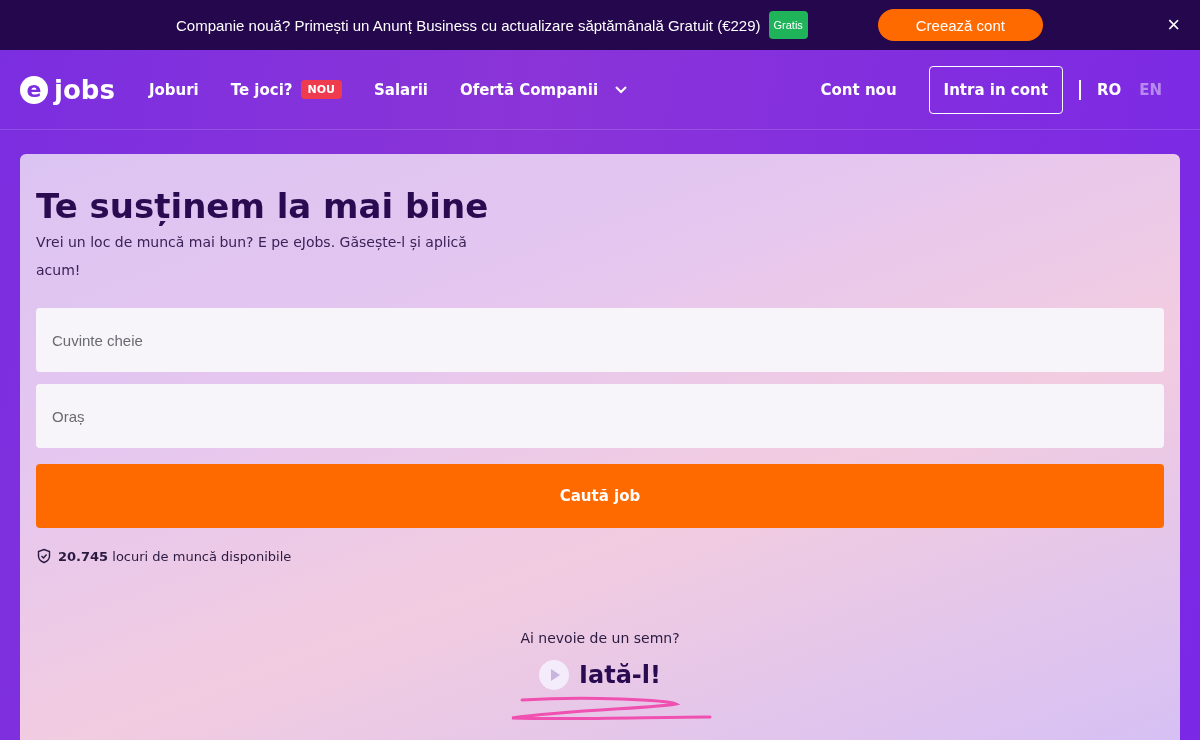  Describe the element at coordinates (321, 89) in the screenshot. I see `new-badge: NOU` at that location.